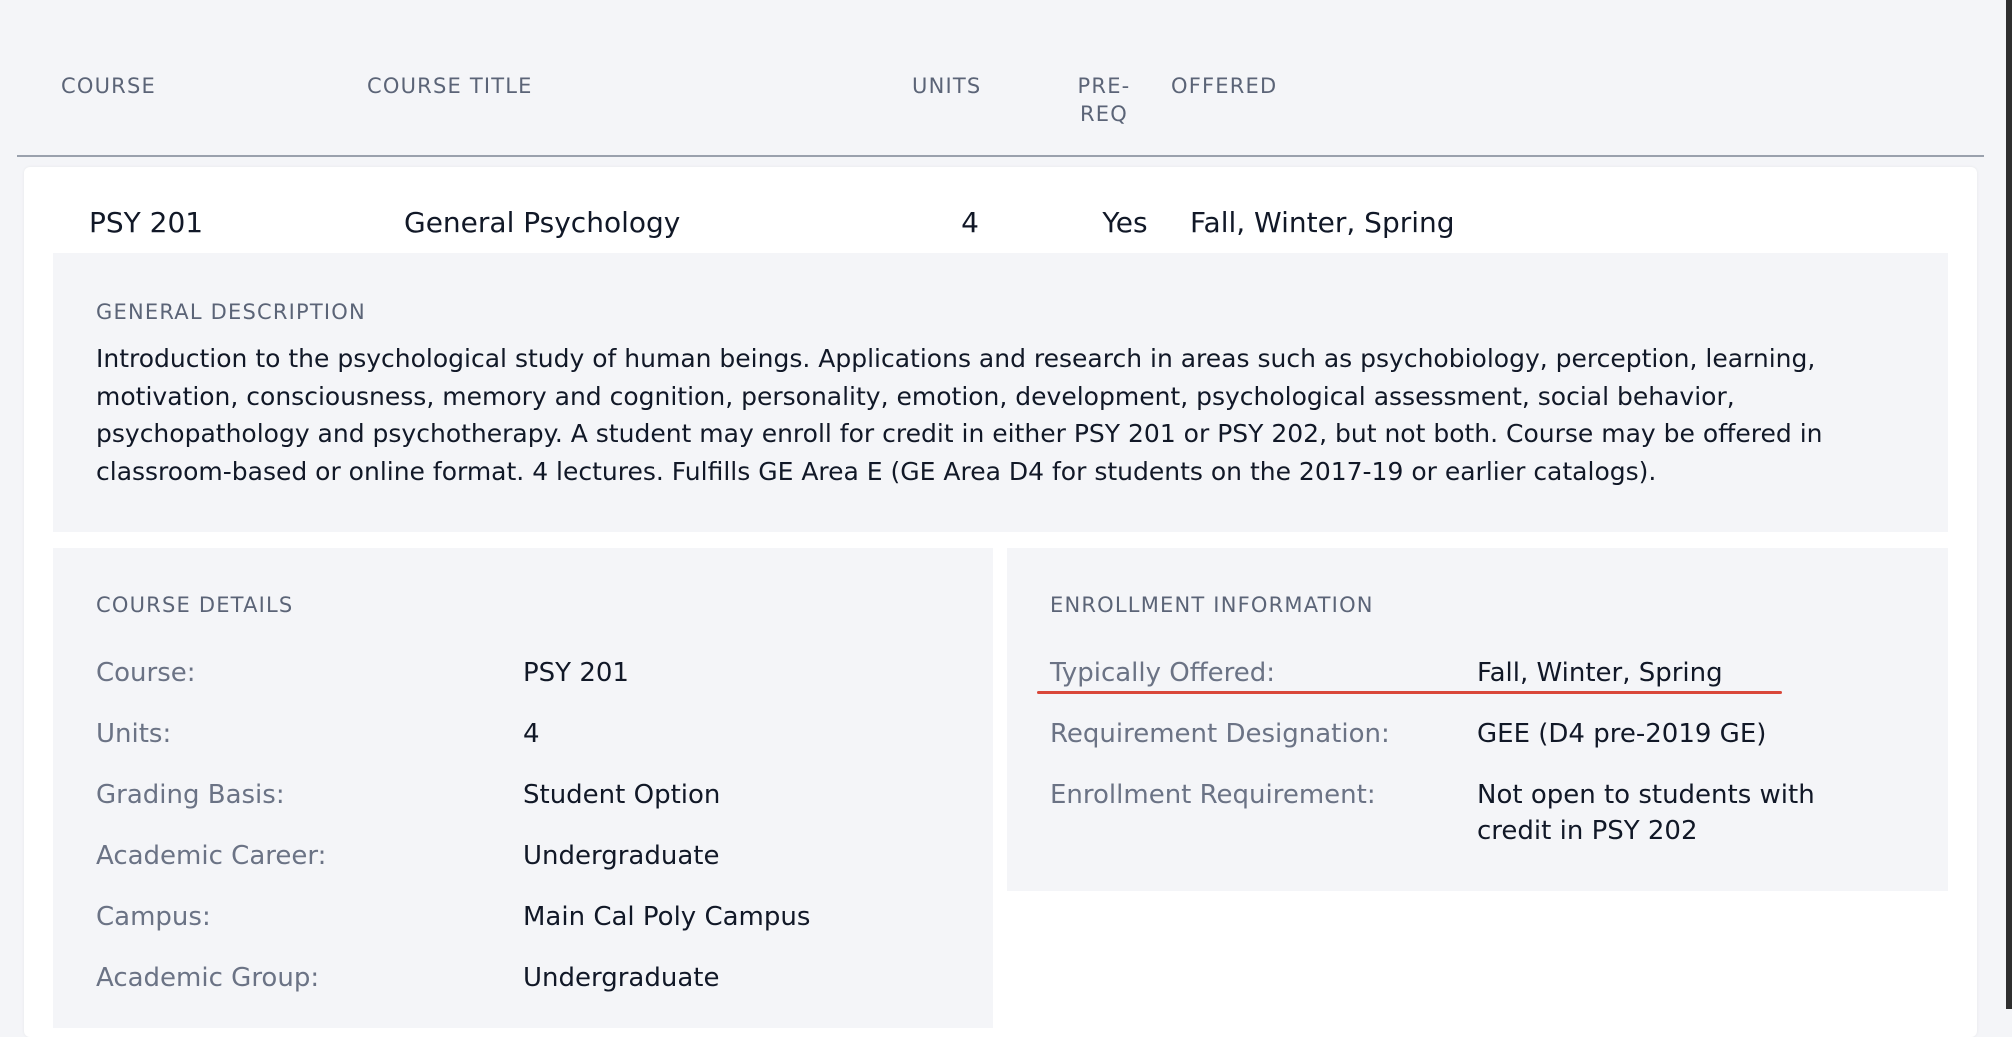 Image resolution: width=2012 pixels, height=1037 pixels. Describe the element at coordinates (2009, 504) in the screenshot. I see `window-edge` at that location.